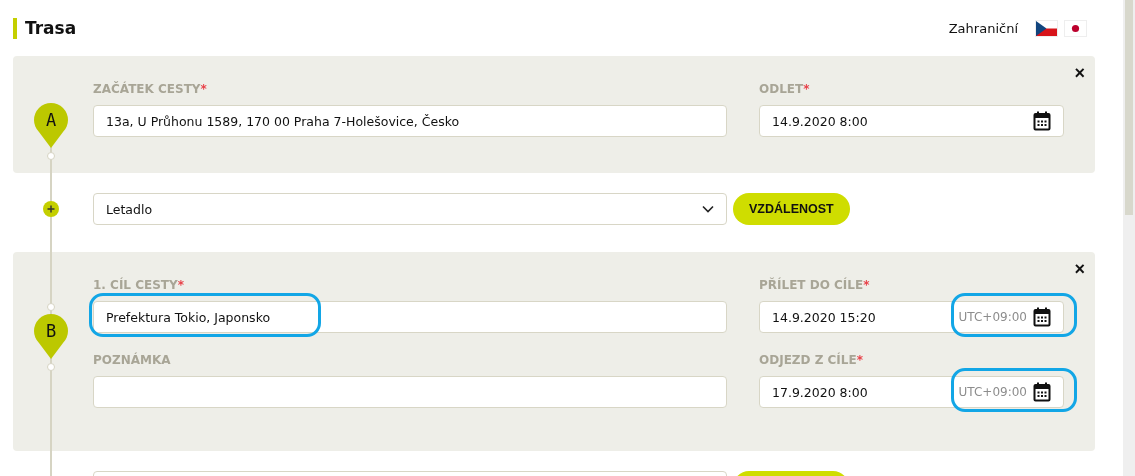 The image size is (1135, 476). I want to click on field-label: ODJEZD Z CÍLE*, so click(811, 361).